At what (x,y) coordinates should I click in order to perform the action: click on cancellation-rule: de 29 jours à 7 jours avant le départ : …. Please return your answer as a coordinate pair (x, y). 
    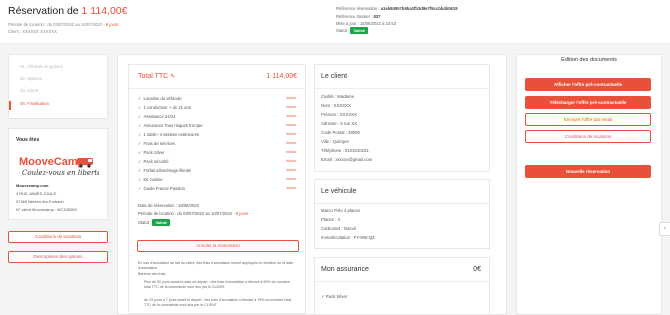
    Looking at the image, I should click on (218, 303).